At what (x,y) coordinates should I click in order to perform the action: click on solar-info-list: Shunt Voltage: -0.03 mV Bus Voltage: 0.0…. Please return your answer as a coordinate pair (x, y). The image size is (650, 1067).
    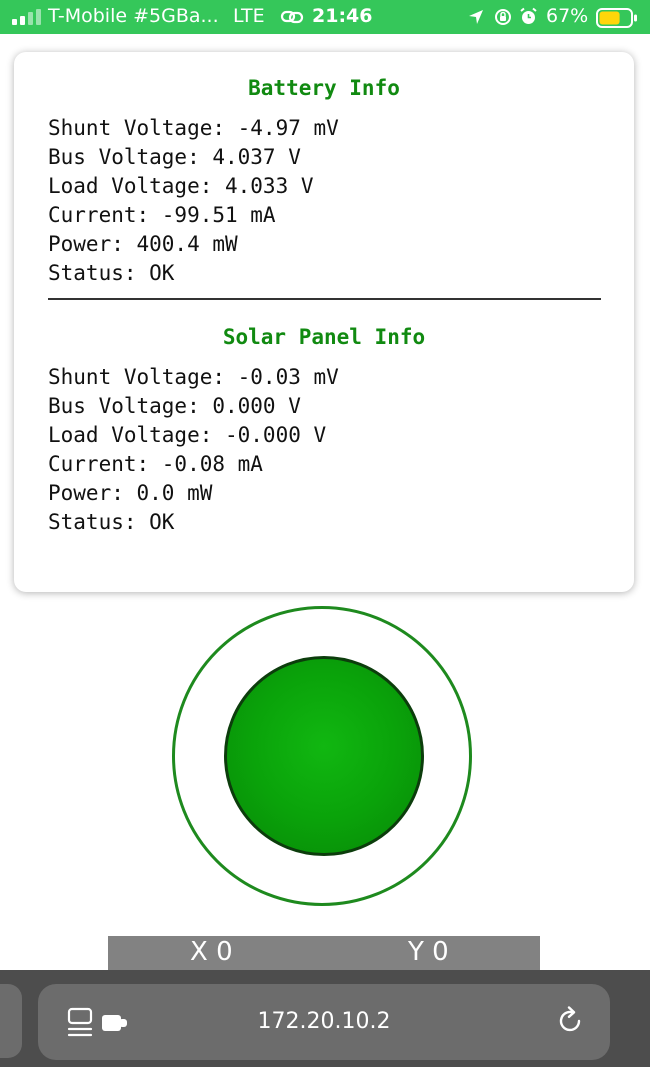
    Looking at the image, I should click on (193, 450).